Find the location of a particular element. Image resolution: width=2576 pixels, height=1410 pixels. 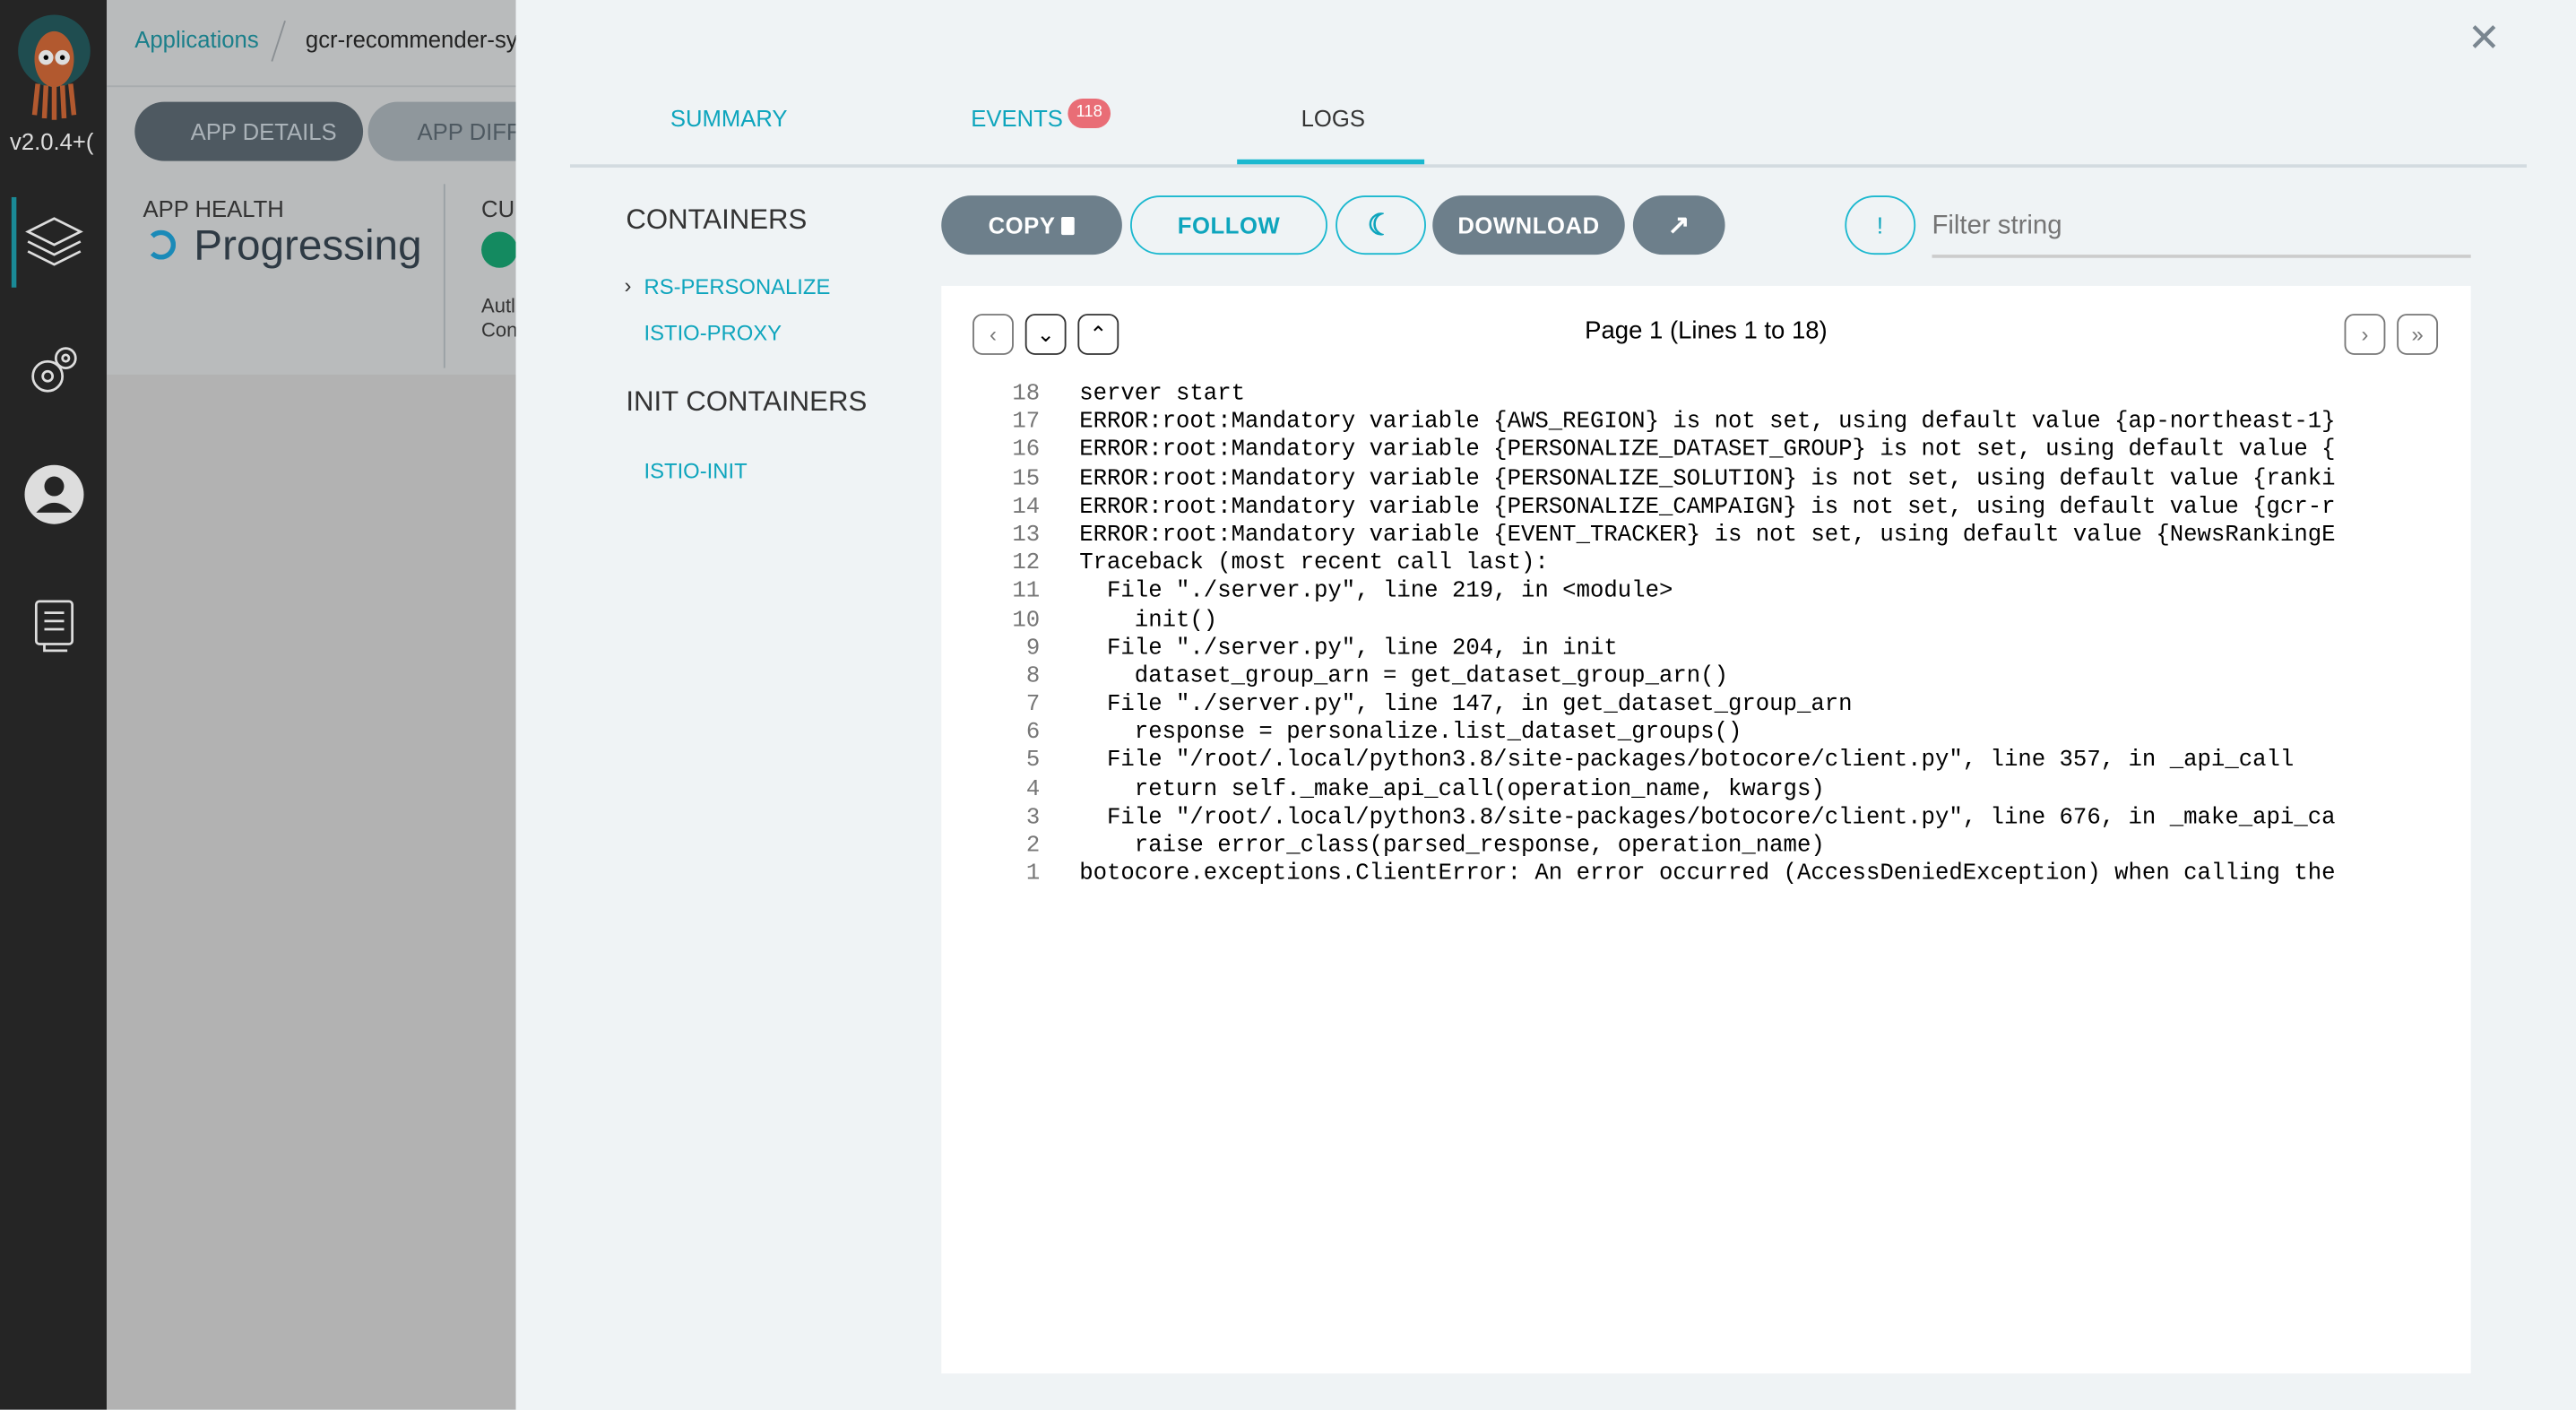

active-tab-indicator is located at coordinates (1331, 162).